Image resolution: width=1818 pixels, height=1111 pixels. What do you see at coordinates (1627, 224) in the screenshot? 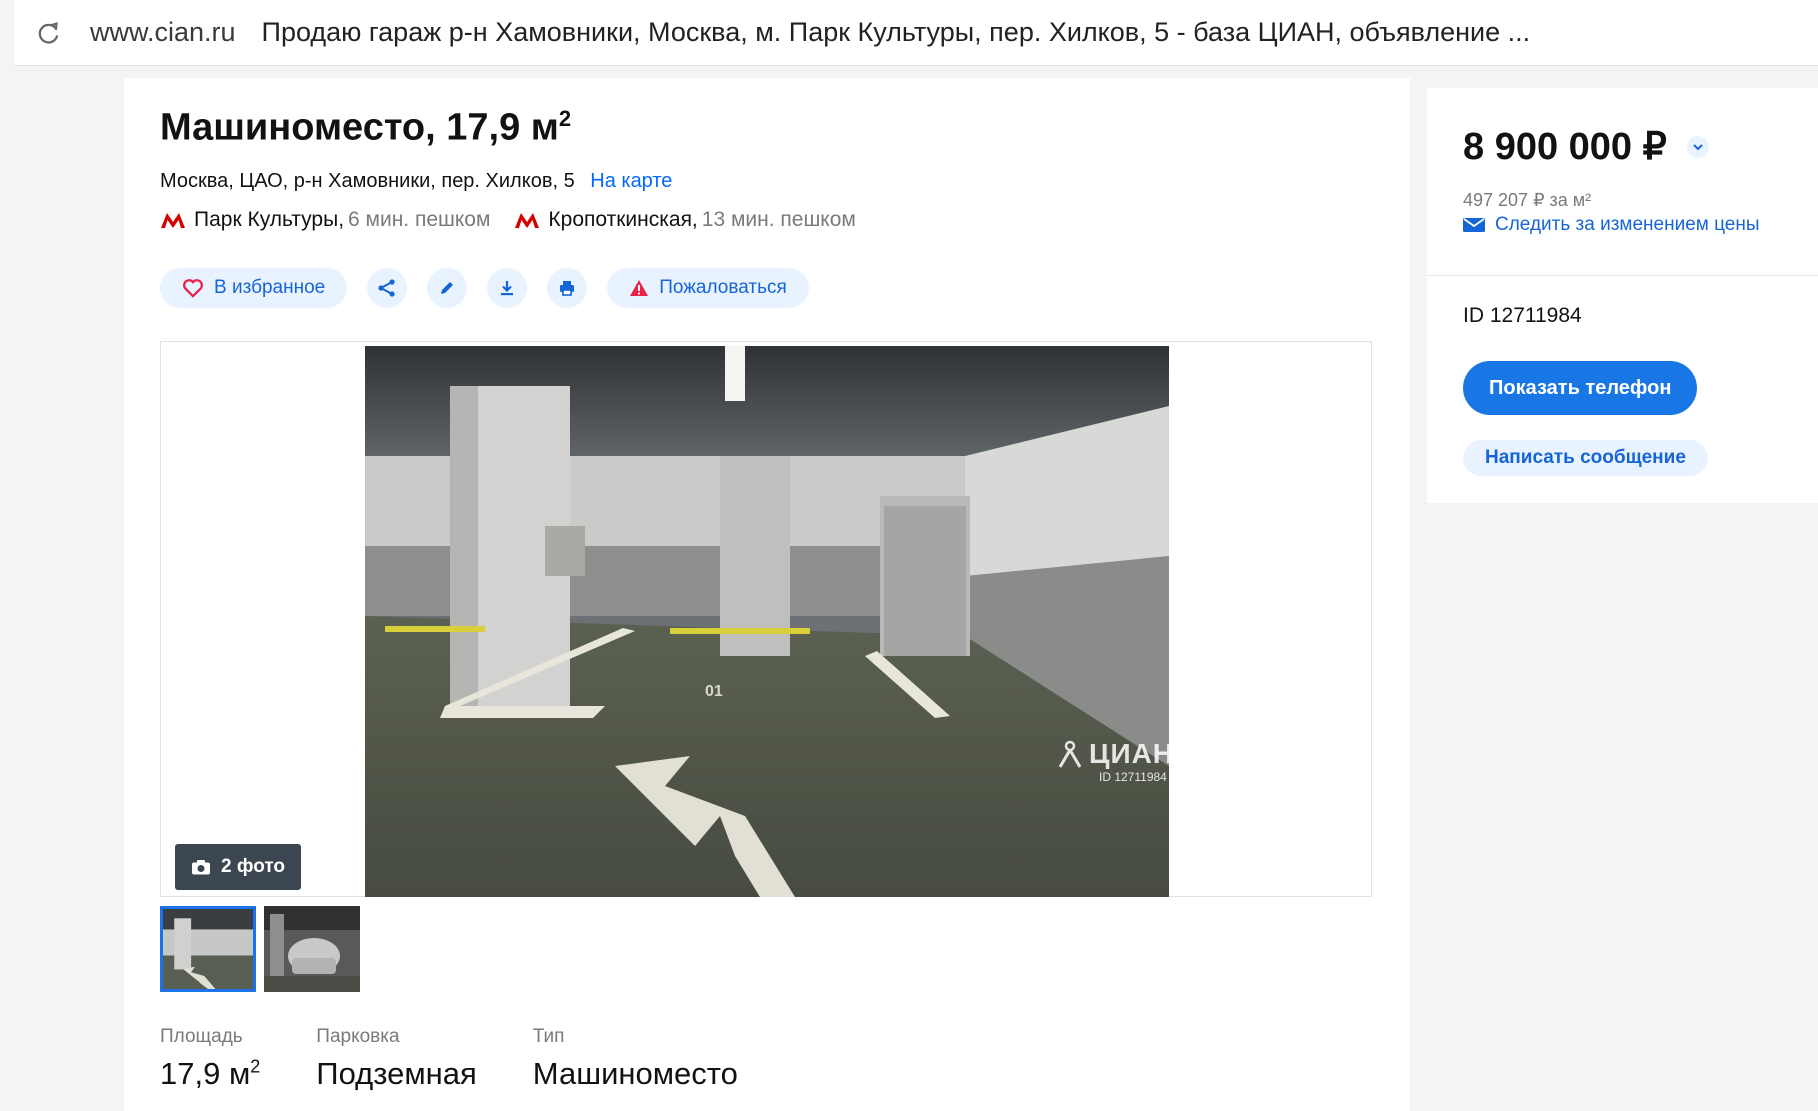
I see `watch-price-label: Следить за изменением цены` at bounding box center [1627, 224].